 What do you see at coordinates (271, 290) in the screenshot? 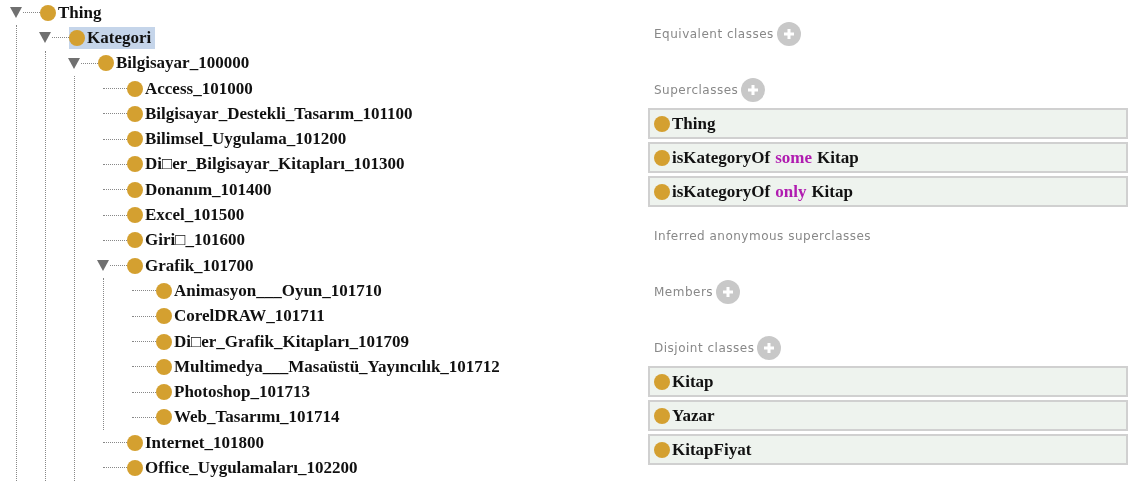
I see `tree-item: Animasyon___Oyun_101710` at bounding box center [271, 290].